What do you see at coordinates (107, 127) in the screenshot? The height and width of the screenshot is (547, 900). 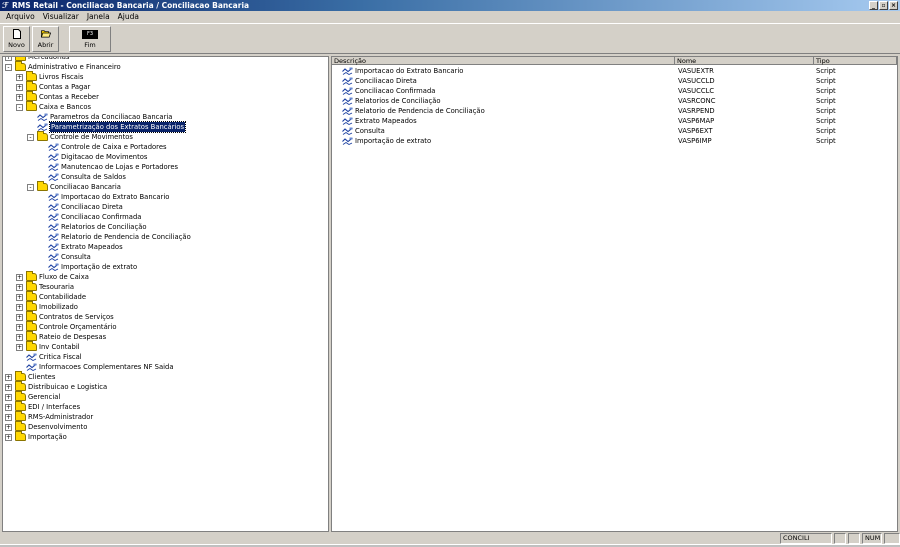 I see `tree-script-item: Parametrização dos Extratos Bancários` at bounding box center [107, 127].